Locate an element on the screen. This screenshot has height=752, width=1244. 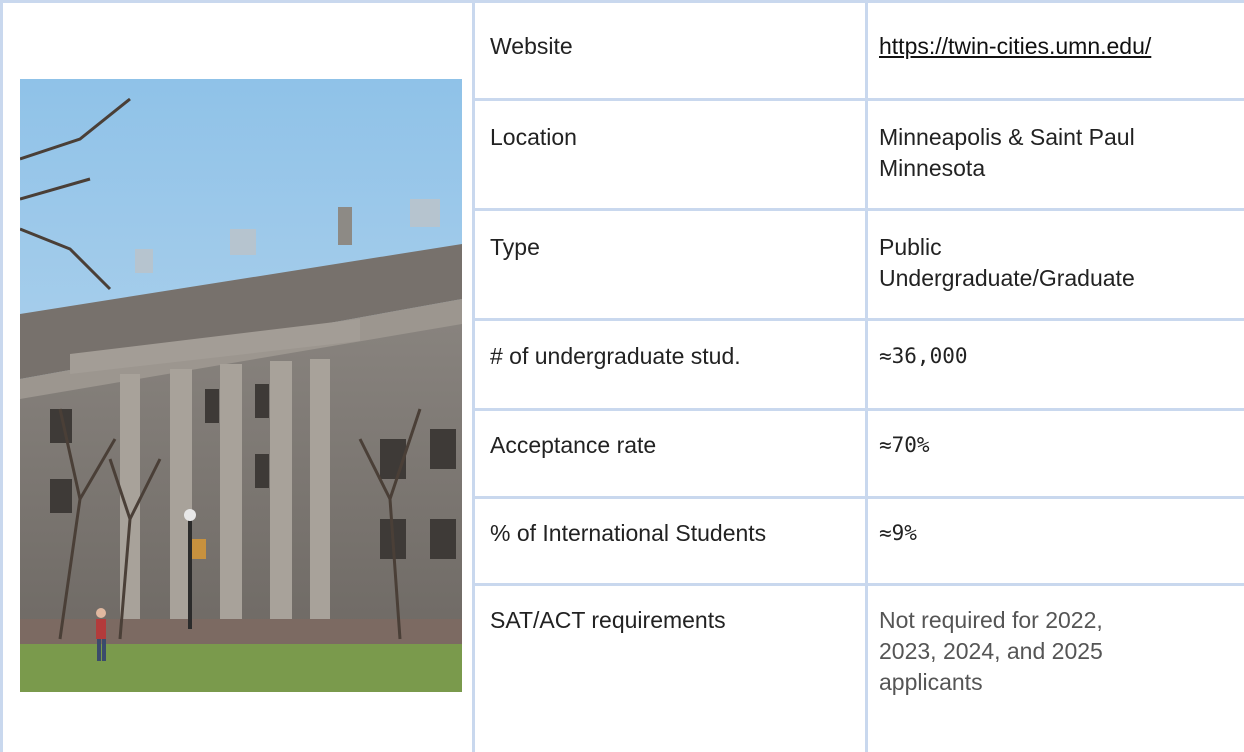
value-sat-line-1: Not required for 2022, is located at coordinates (991, 620).